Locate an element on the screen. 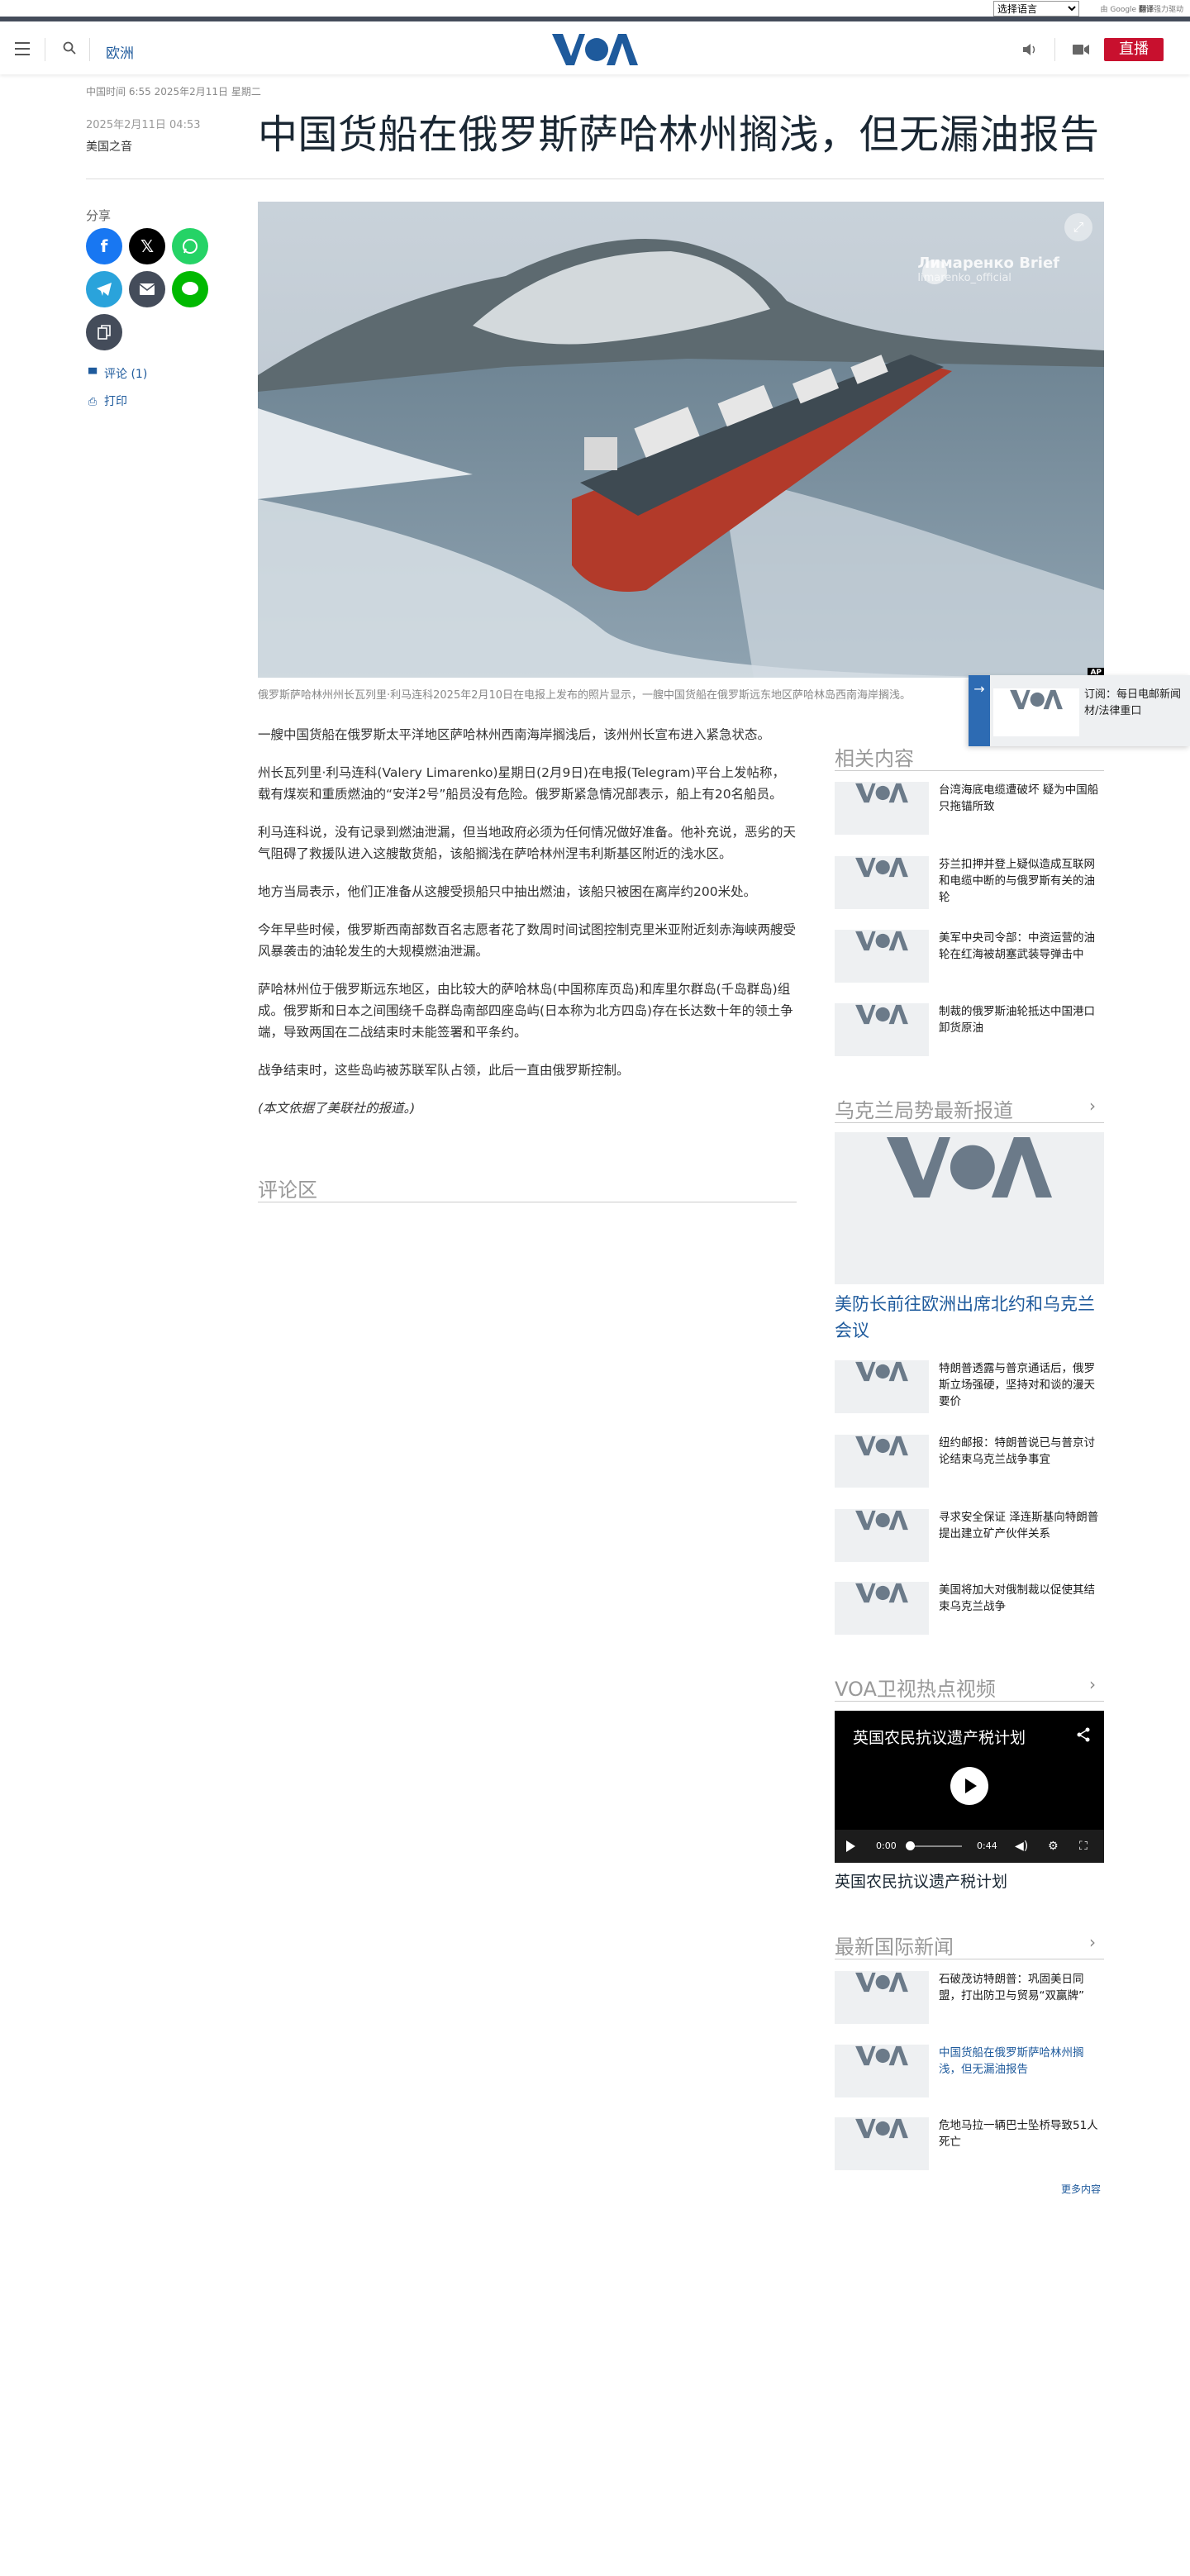 The height and width of the screenshot is (2576, 1190). world-item: 石破茂访特朗普：巩固美日同盟，打出防卫与贸易“双赢牌” is located at coordinates (969, 2000).